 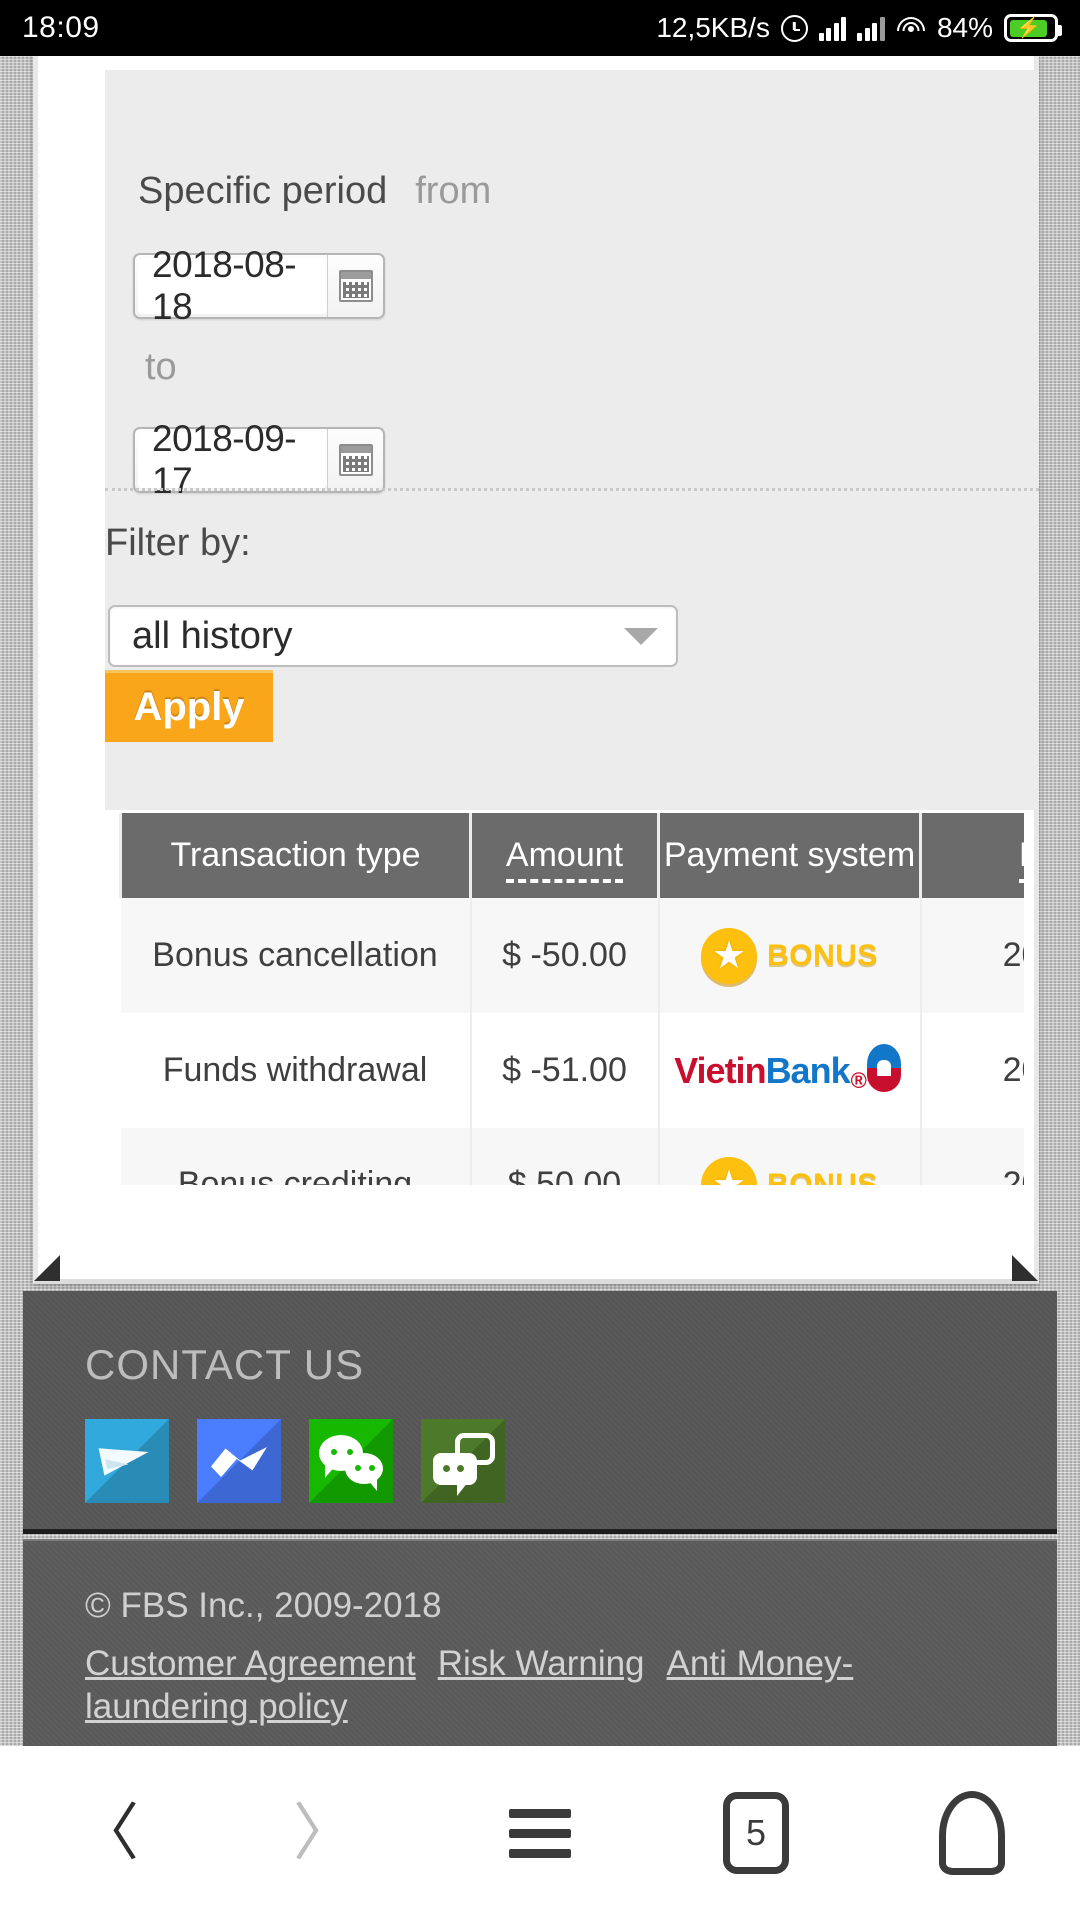 I want to click on cell-payment-system: Vietin Bank ®, so click(x=789, y=1070).